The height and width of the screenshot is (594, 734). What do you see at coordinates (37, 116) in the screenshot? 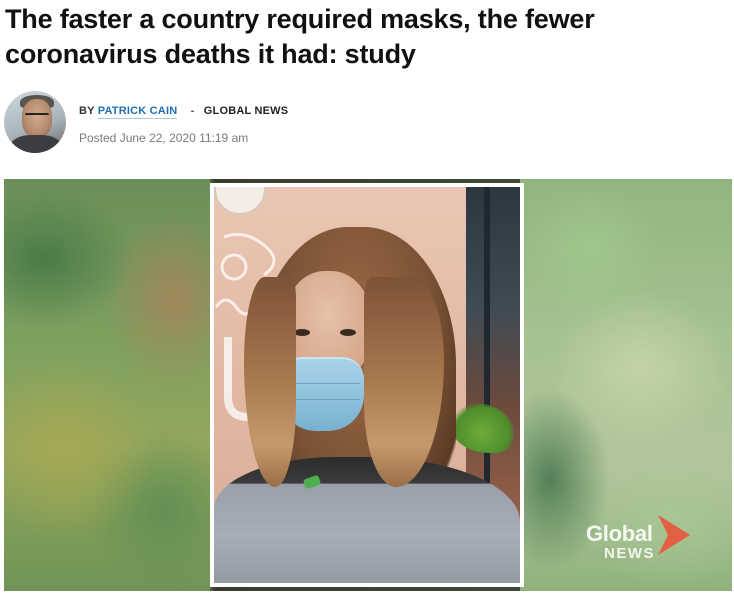
I see `avatar-glasses` at bounding box center [37, 116].